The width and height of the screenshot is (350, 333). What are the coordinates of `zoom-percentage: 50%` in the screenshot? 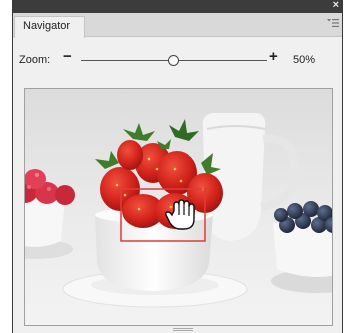 It's located at (304, 60).